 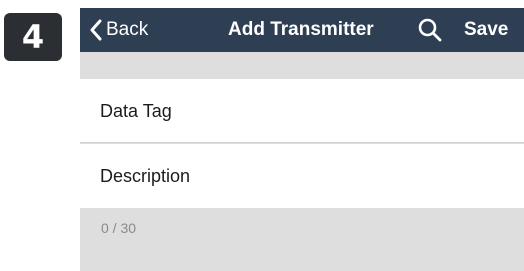 I want to click on section-header-spacer, so click(x=302, y=65).